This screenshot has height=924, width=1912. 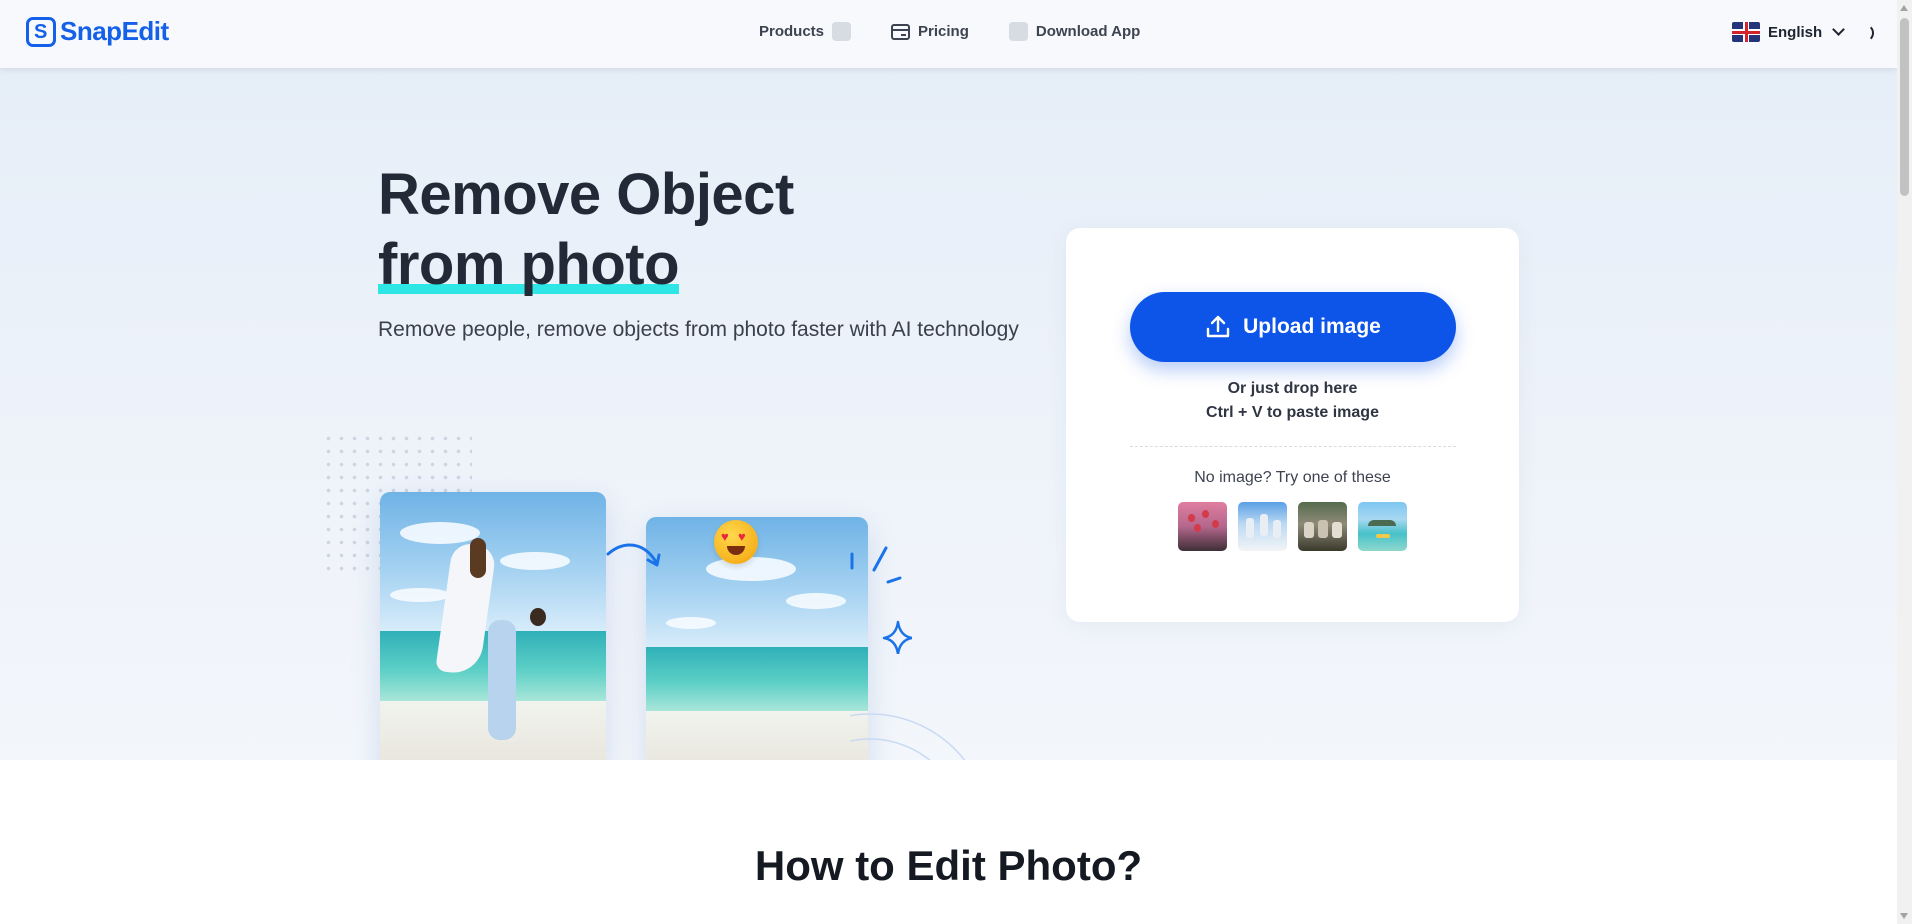 What do you see at coordinates (948, 865) in the screenshot?
I see `how-to-edit-heading: How to Edit Photo?` at bounding box center [948, 865].